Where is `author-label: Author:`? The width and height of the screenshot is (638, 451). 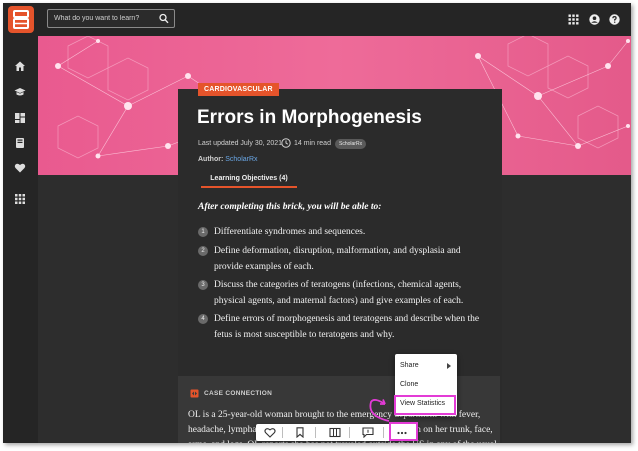 author-label: Author: is located at coordinates (211, 159).